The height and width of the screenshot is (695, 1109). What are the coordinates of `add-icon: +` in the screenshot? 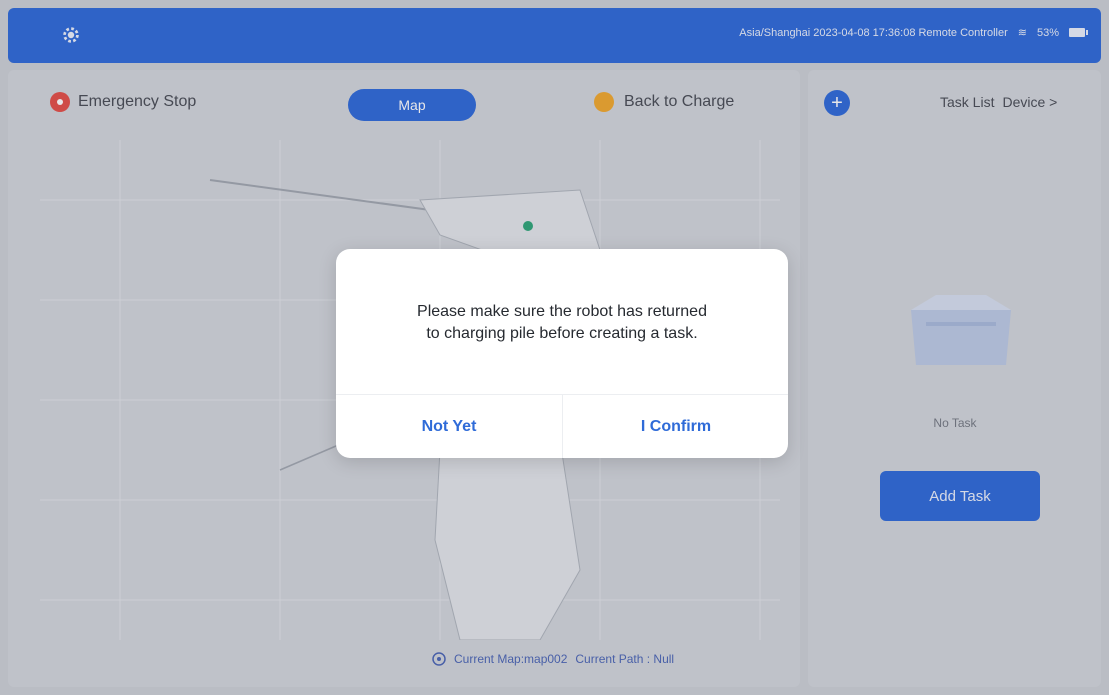 It's located at (837, 103).